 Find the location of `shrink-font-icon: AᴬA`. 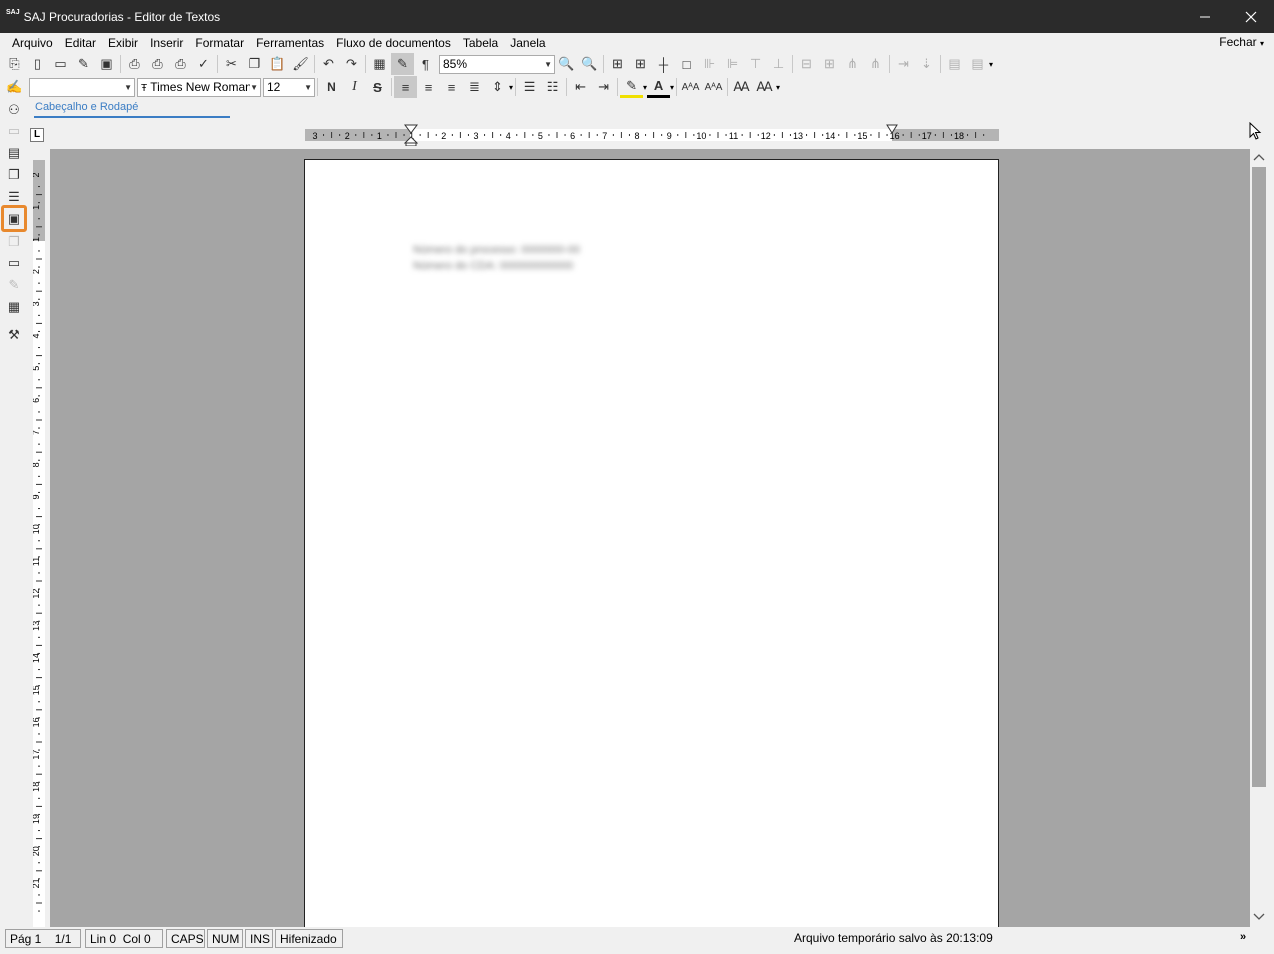

shrink-font-icon: AᴬA is located at coordinates (713, 87).